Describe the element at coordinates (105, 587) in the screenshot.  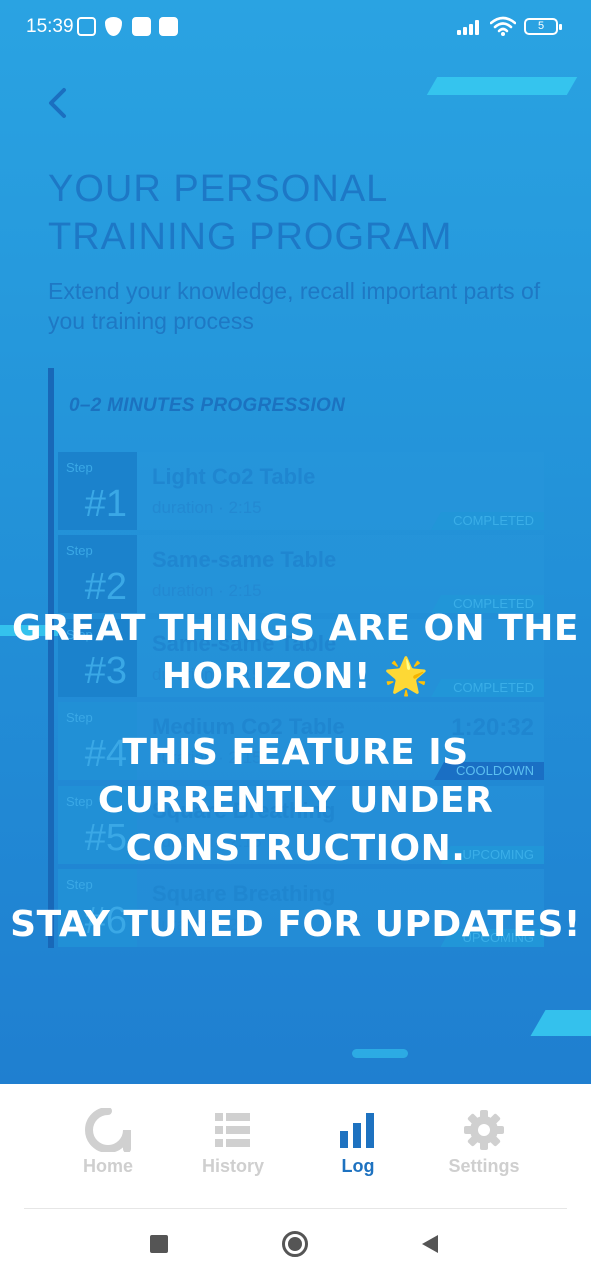
I see `step-number: #2` at that location.